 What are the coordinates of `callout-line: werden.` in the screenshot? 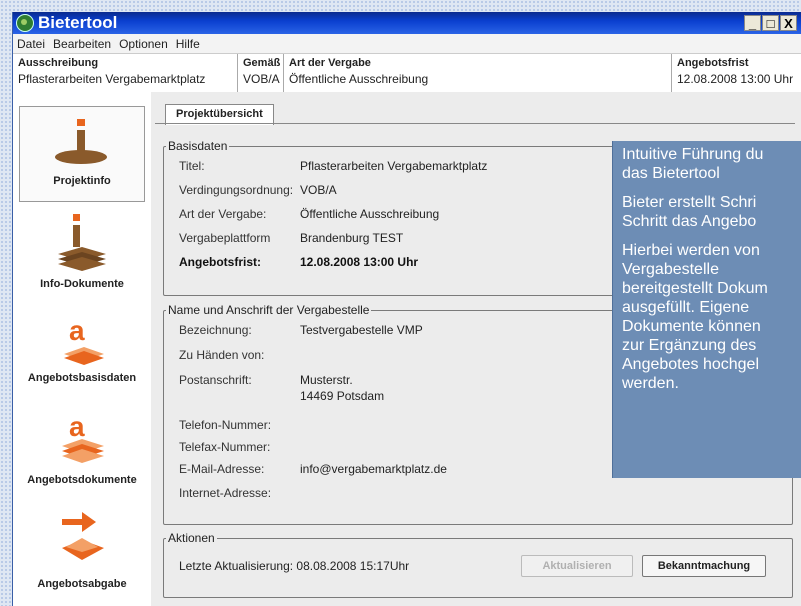 It's located at (650, 383).